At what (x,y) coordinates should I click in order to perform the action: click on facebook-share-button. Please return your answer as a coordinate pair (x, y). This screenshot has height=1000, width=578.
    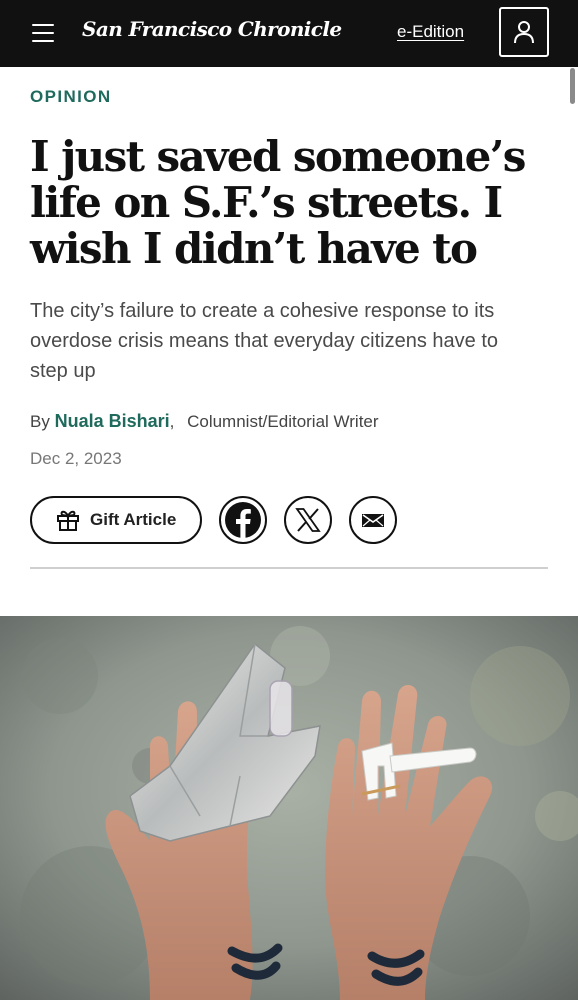
    Looking at the image, I should click on (243, 520).